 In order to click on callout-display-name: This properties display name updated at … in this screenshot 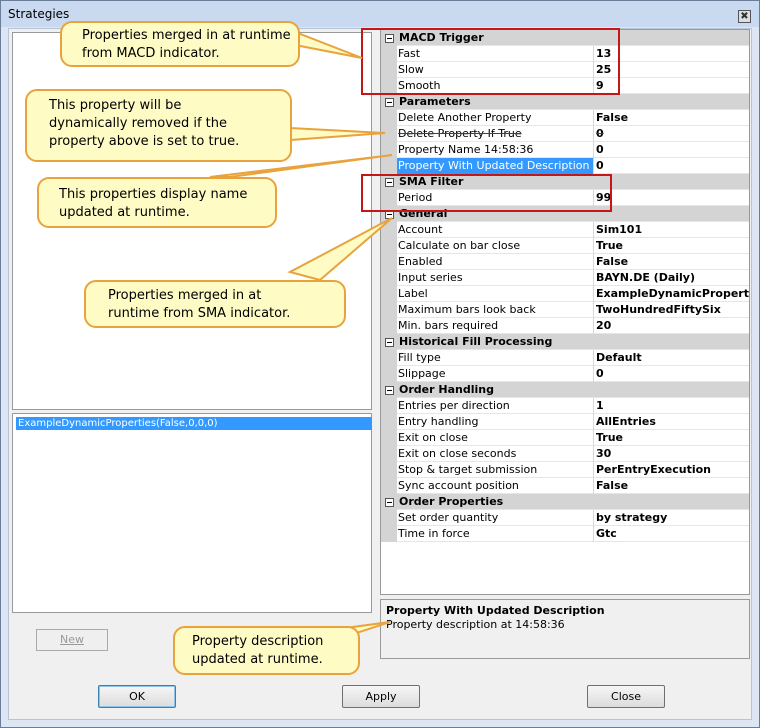, I will do `click(157, 202)`.